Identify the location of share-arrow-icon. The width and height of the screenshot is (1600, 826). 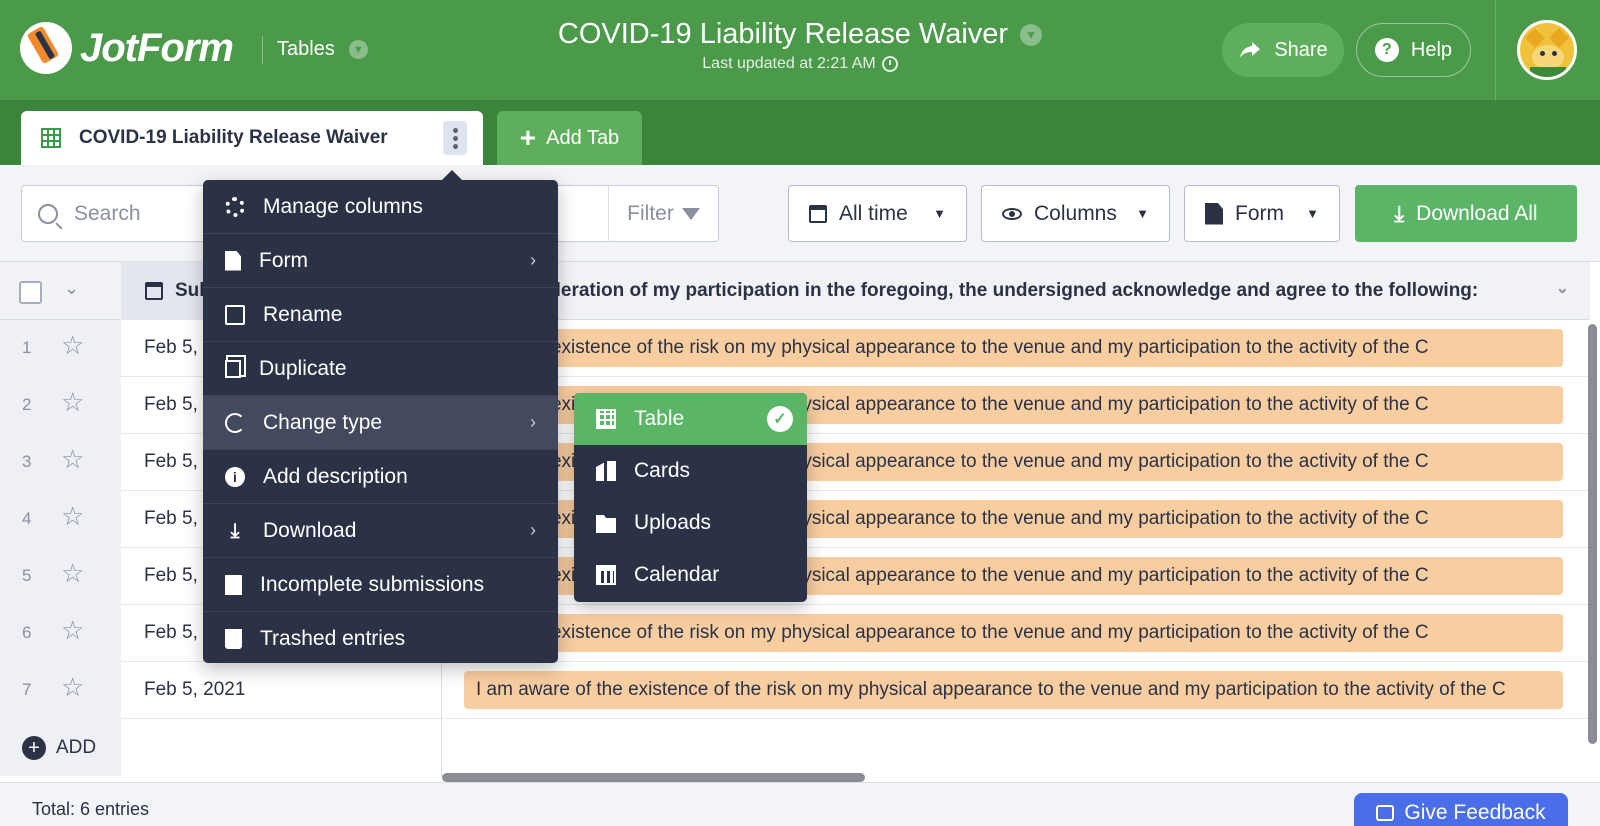
(1250, 50).